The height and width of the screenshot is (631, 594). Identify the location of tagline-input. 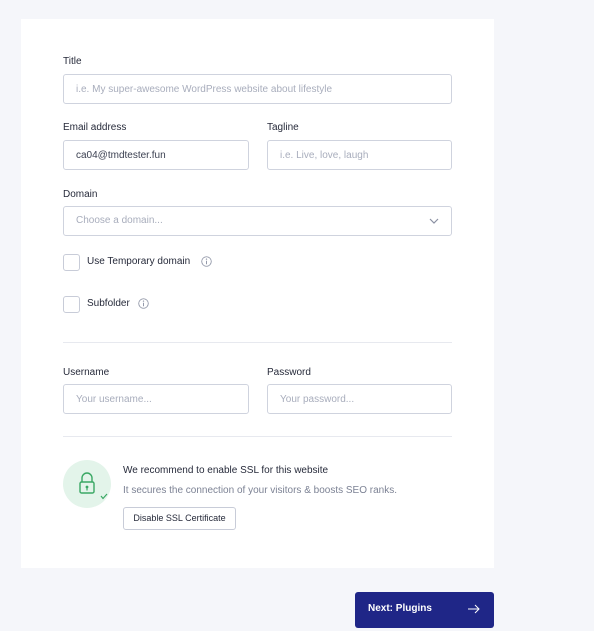
(359, 155).